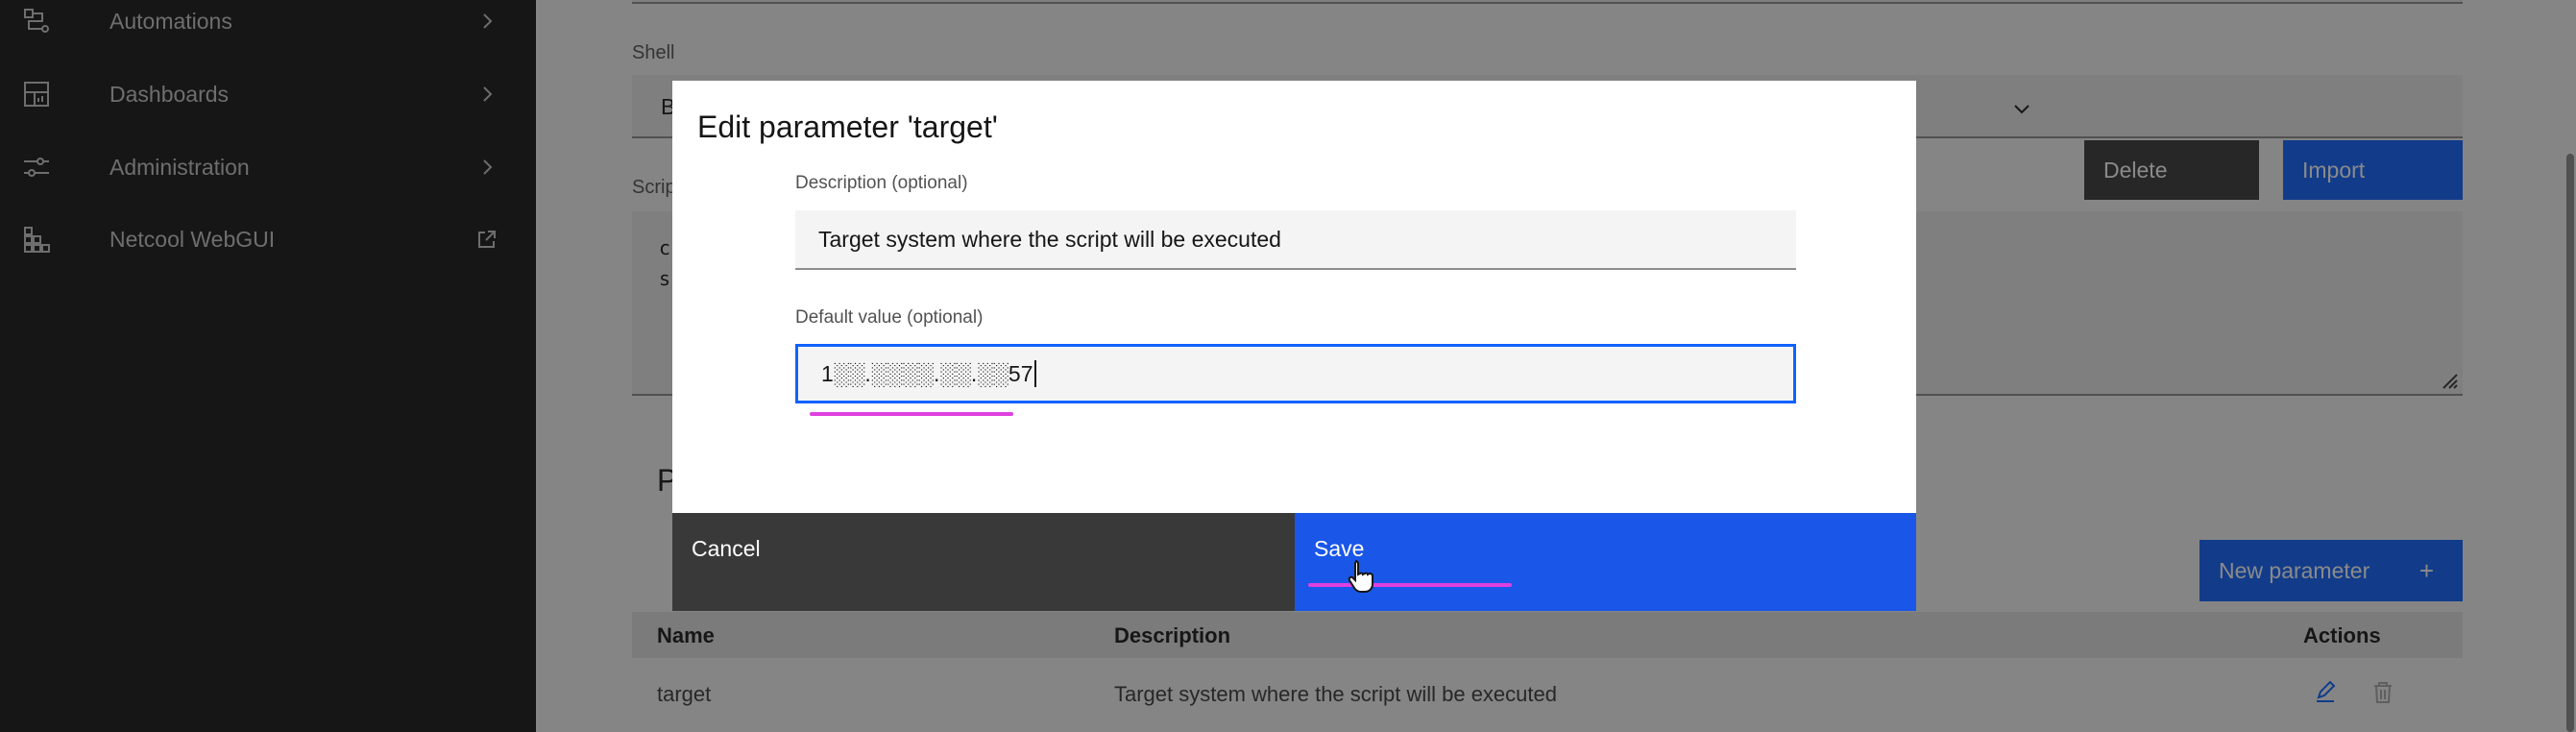 This screenshot has width=2576, height=732. Describe the element at coordinates (983, 562) in the screenshot. I see `cancel-button: Cancel` at that location.